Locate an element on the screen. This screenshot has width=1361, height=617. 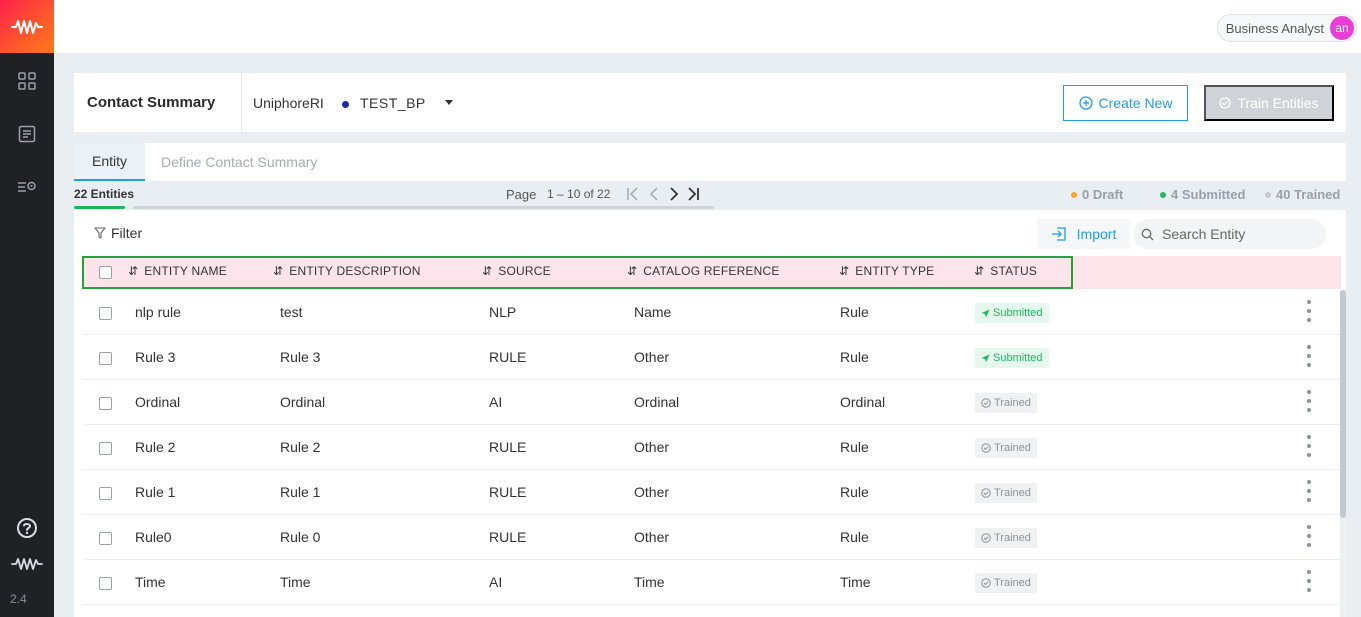
cell-catalog-reference: Time is located at coordinates (649, 582).